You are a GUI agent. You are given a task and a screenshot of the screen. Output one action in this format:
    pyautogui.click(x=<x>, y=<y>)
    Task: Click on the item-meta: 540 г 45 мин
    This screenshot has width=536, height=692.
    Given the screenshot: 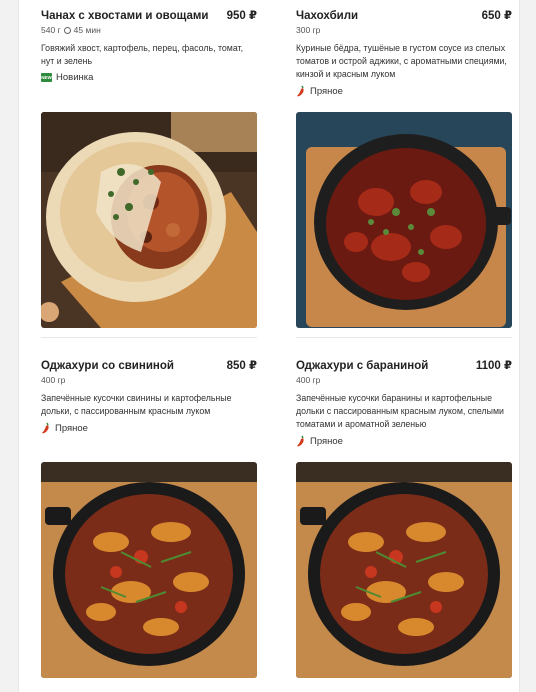 What is the action you would take?
    pyautogui.click(x=149, y=30)
    